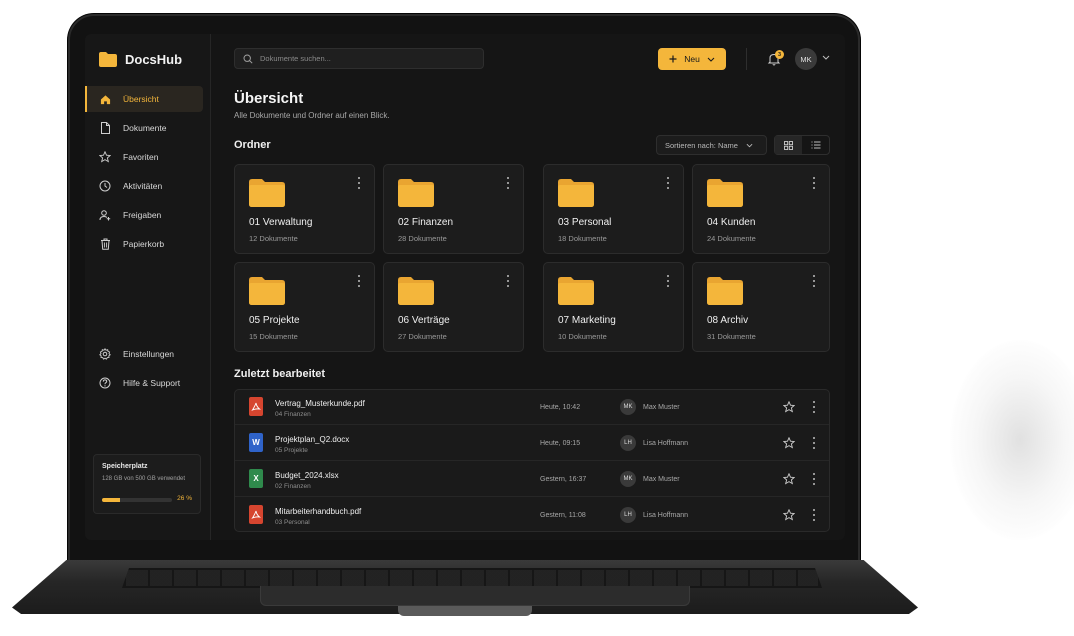  What do you see at coordinates (291, 450) in the screenshot?
I see `file-folder: 05 Projekte` at bounding box center [291, 450].